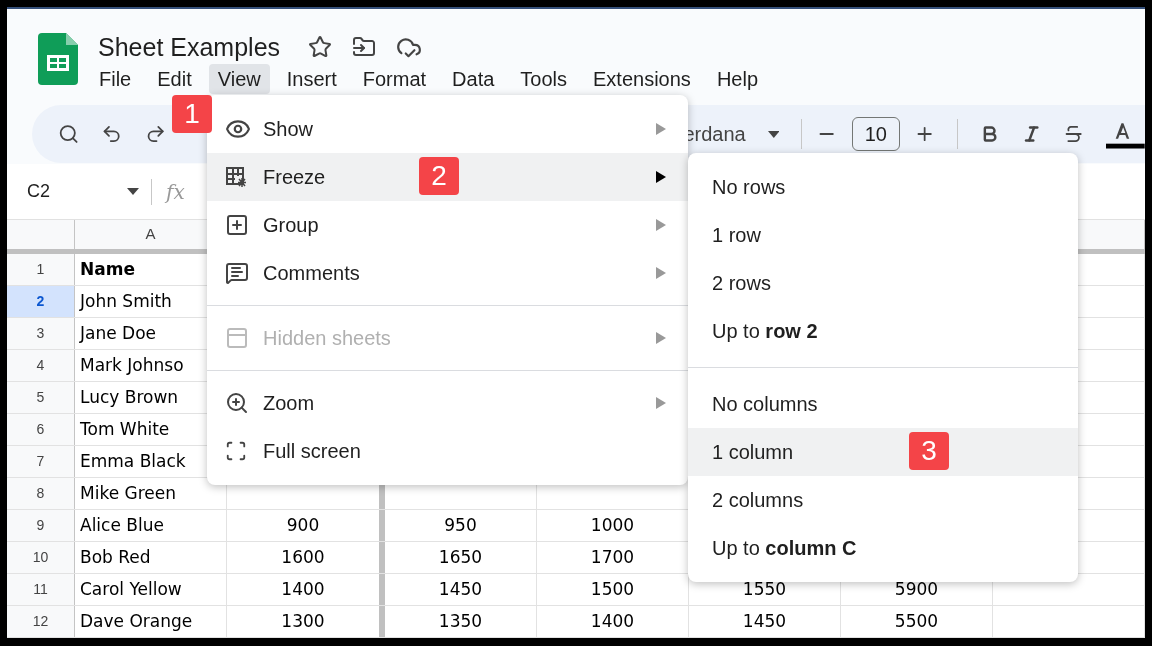 This screenshot has width=1152, height=646. Describe the element at coordinates (69, 134) in the screenshot. I see `search-icon` at that location.